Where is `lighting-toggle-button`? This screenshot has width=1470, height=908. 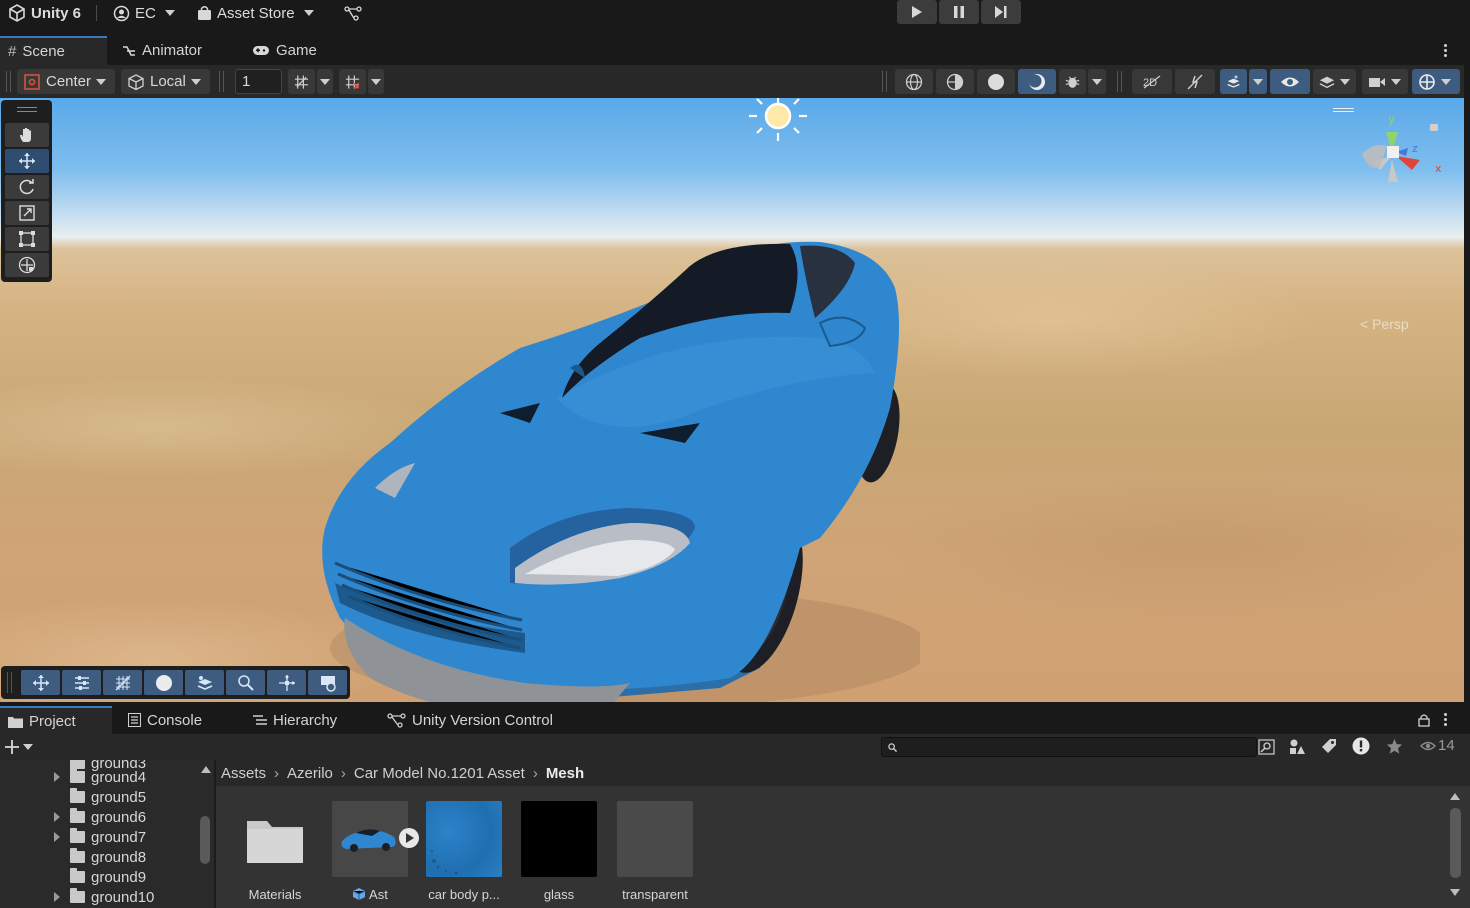 lighting-toggle-button is located at coordinates (1195, 81).